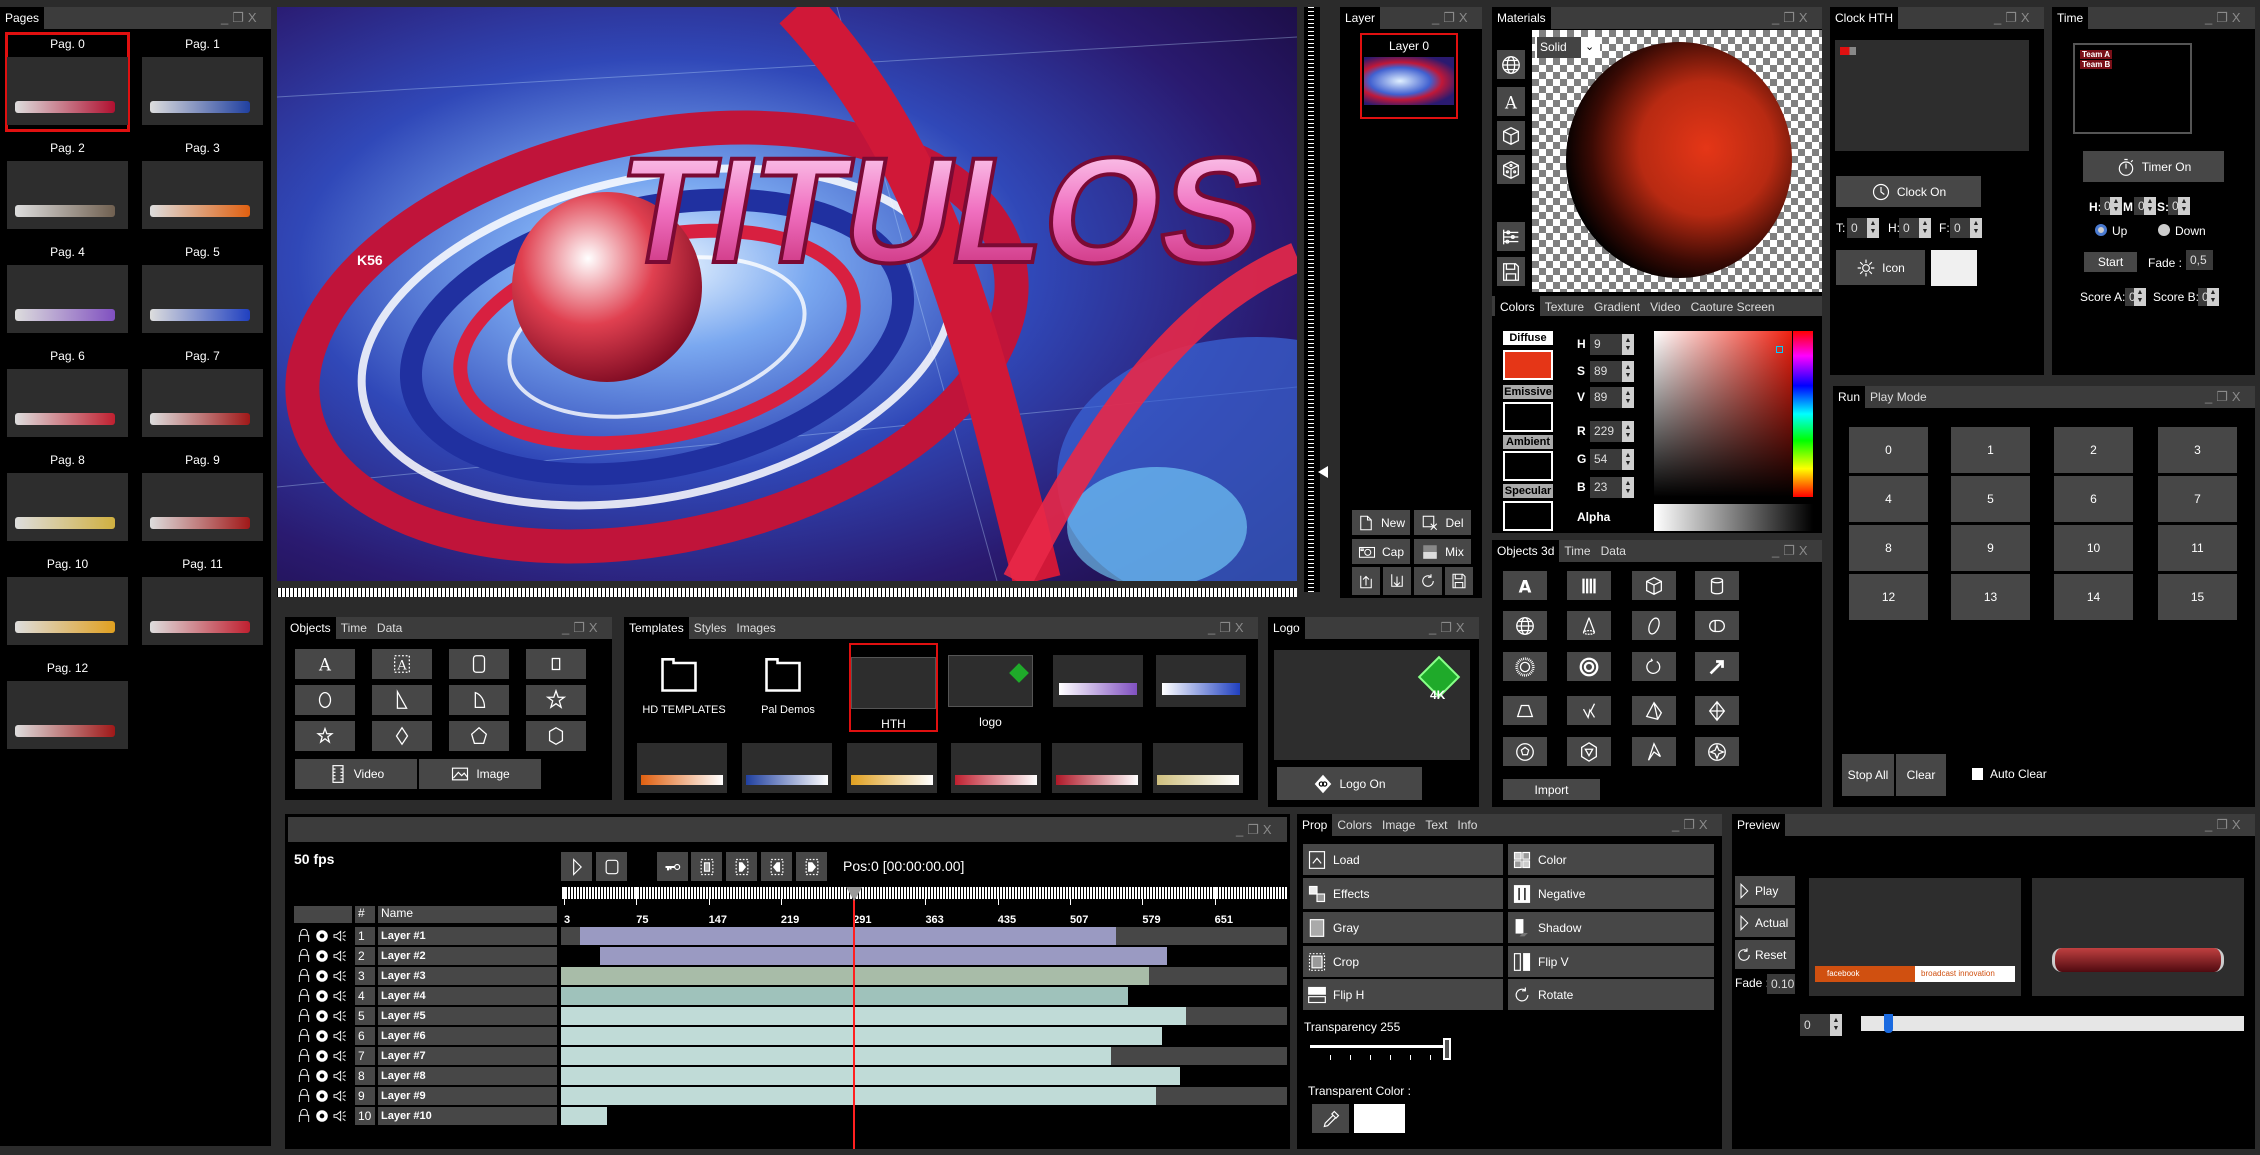 Image resolution: width=2260 pixels, height=1155 pixels. What do you see at coordinates (325, 700) in the screenshot?
I see `object-circle` at bounding box center [325, 700].